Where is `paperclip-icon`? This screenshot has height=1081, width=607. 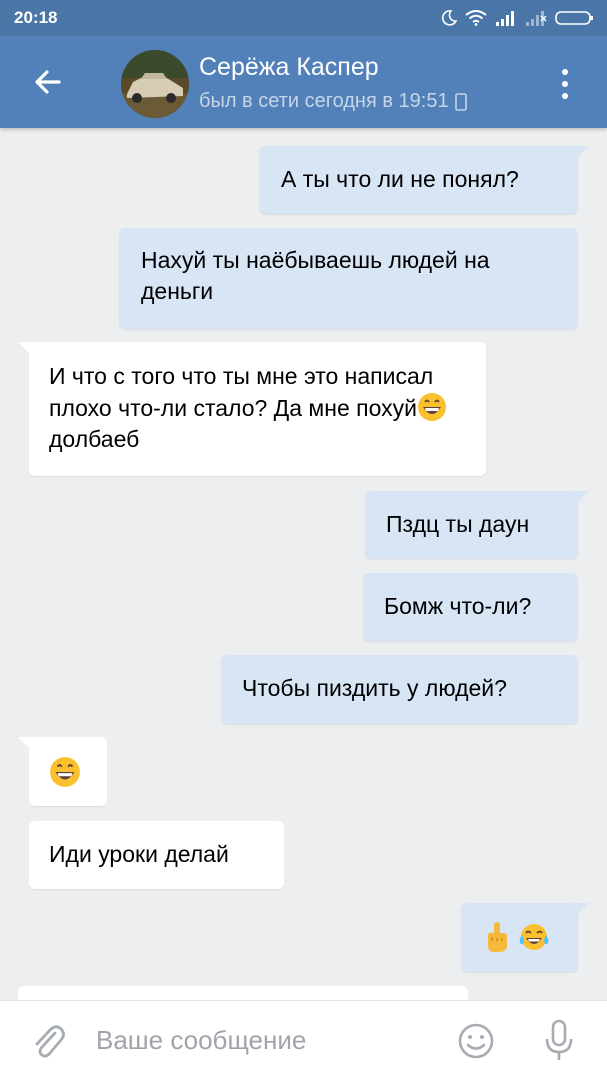 paperclip-icon is located at coordinates (48, 1041).